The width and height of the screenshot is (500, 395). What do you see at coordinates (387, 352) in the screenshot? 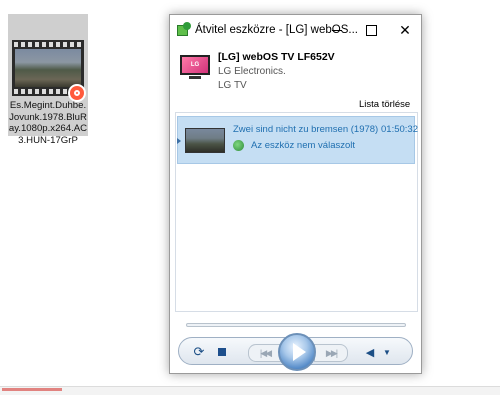
I see `volume-dropdown-icon: ▼` at bounding box center [387, 352].